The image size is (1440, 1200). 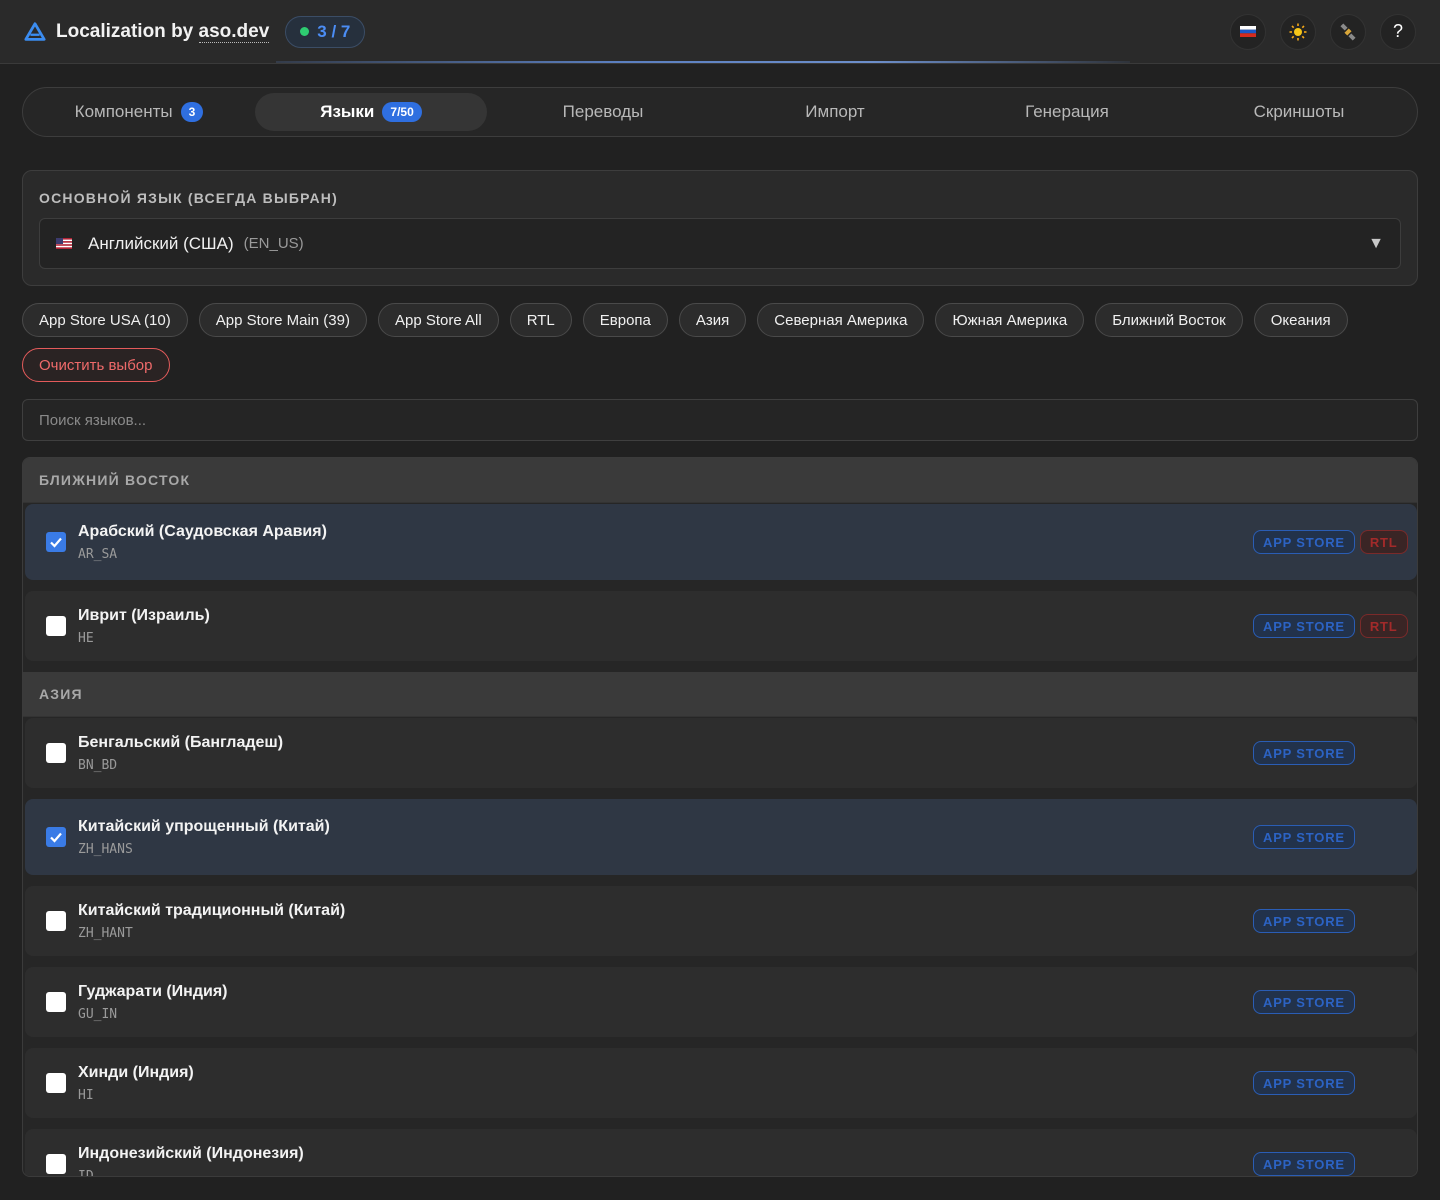 What do you see at coordinates (438, 320) in the screenshot?
I see `chip-app-store-all: App Store All` at bounding box center [438, 320].